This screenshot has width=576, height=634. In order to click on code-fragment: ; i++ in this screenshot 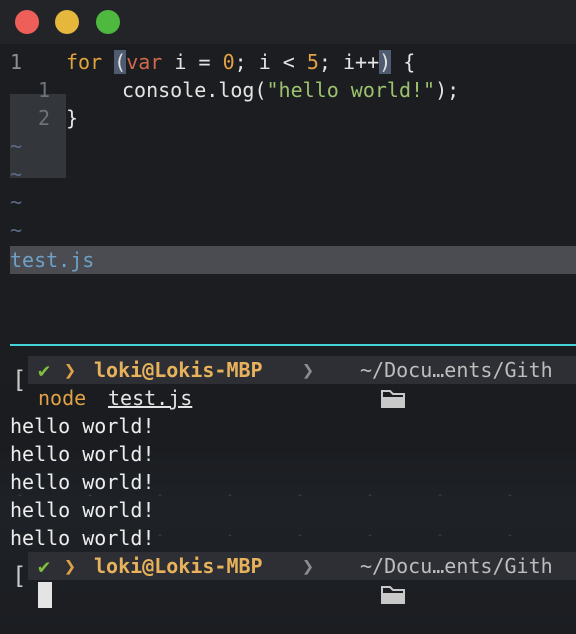, I will do `click(349, 62)`.